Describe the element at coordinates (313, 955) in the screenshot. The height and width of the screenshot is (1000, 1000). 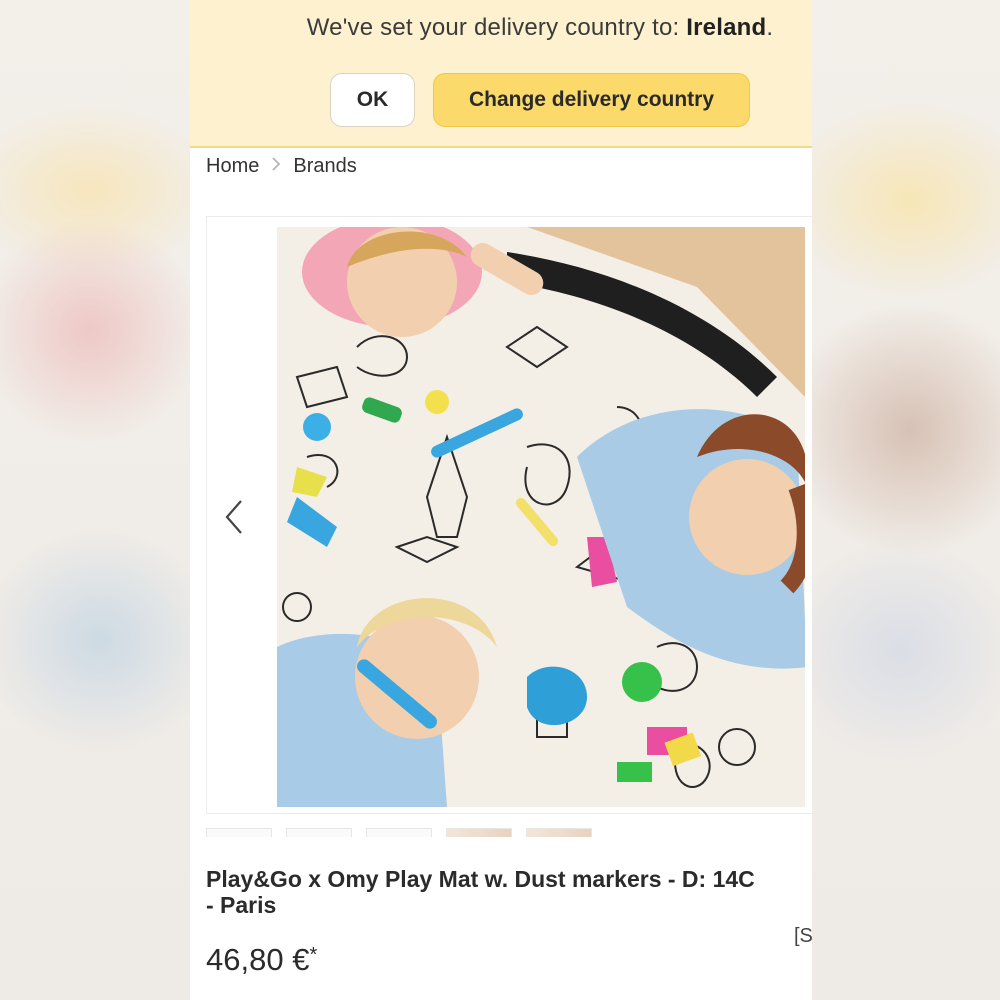
I see `price-asterisk: *` at that location.